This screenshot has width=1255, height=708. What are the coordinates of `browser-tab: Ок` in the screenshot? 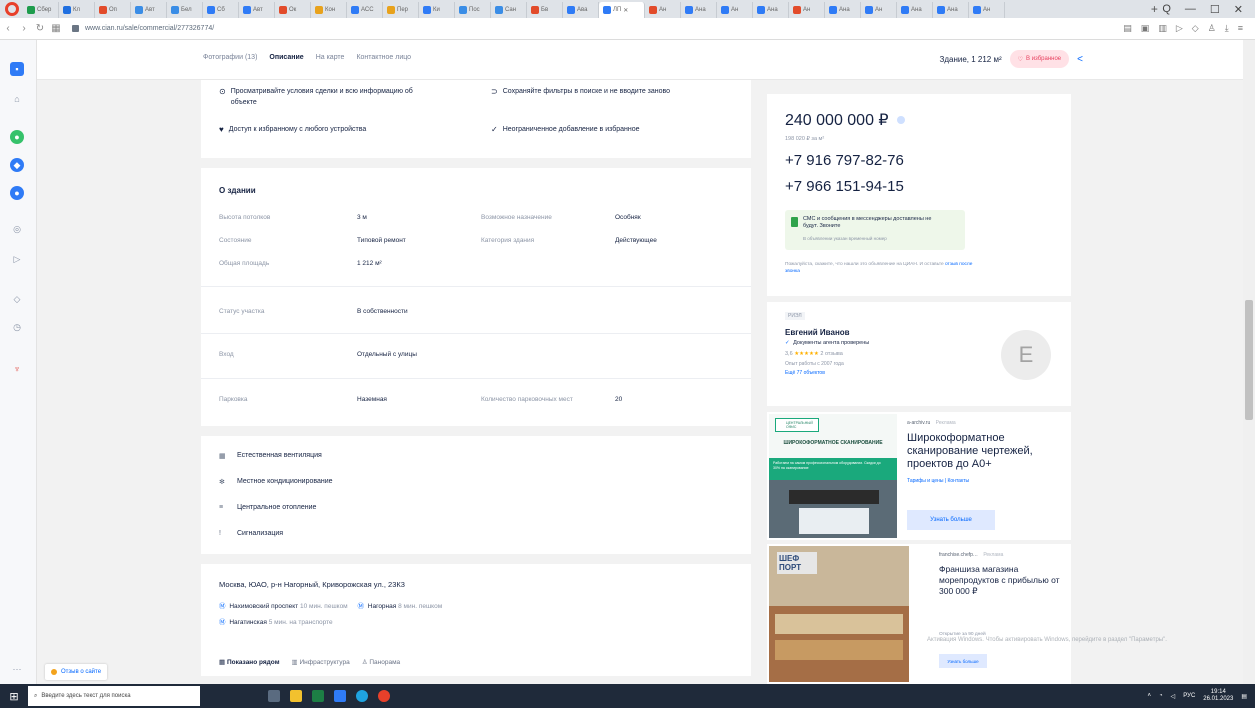 It's located at (293, 10).